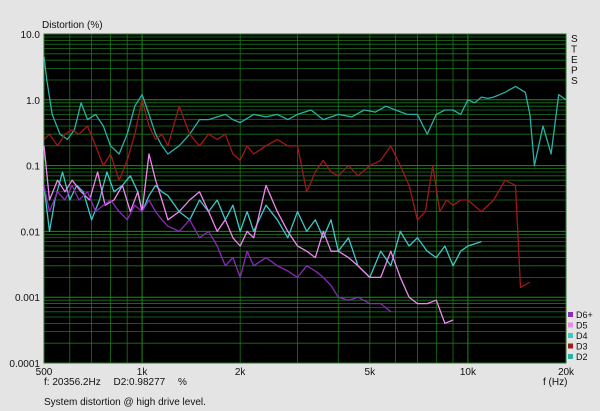 Image resolution: width=600 pixels, height=411 pixels. What do you see at coordinates (31, 35) in the screenshot?
I see `y-tick-label: 10.0` at bounding box center [31, 35].